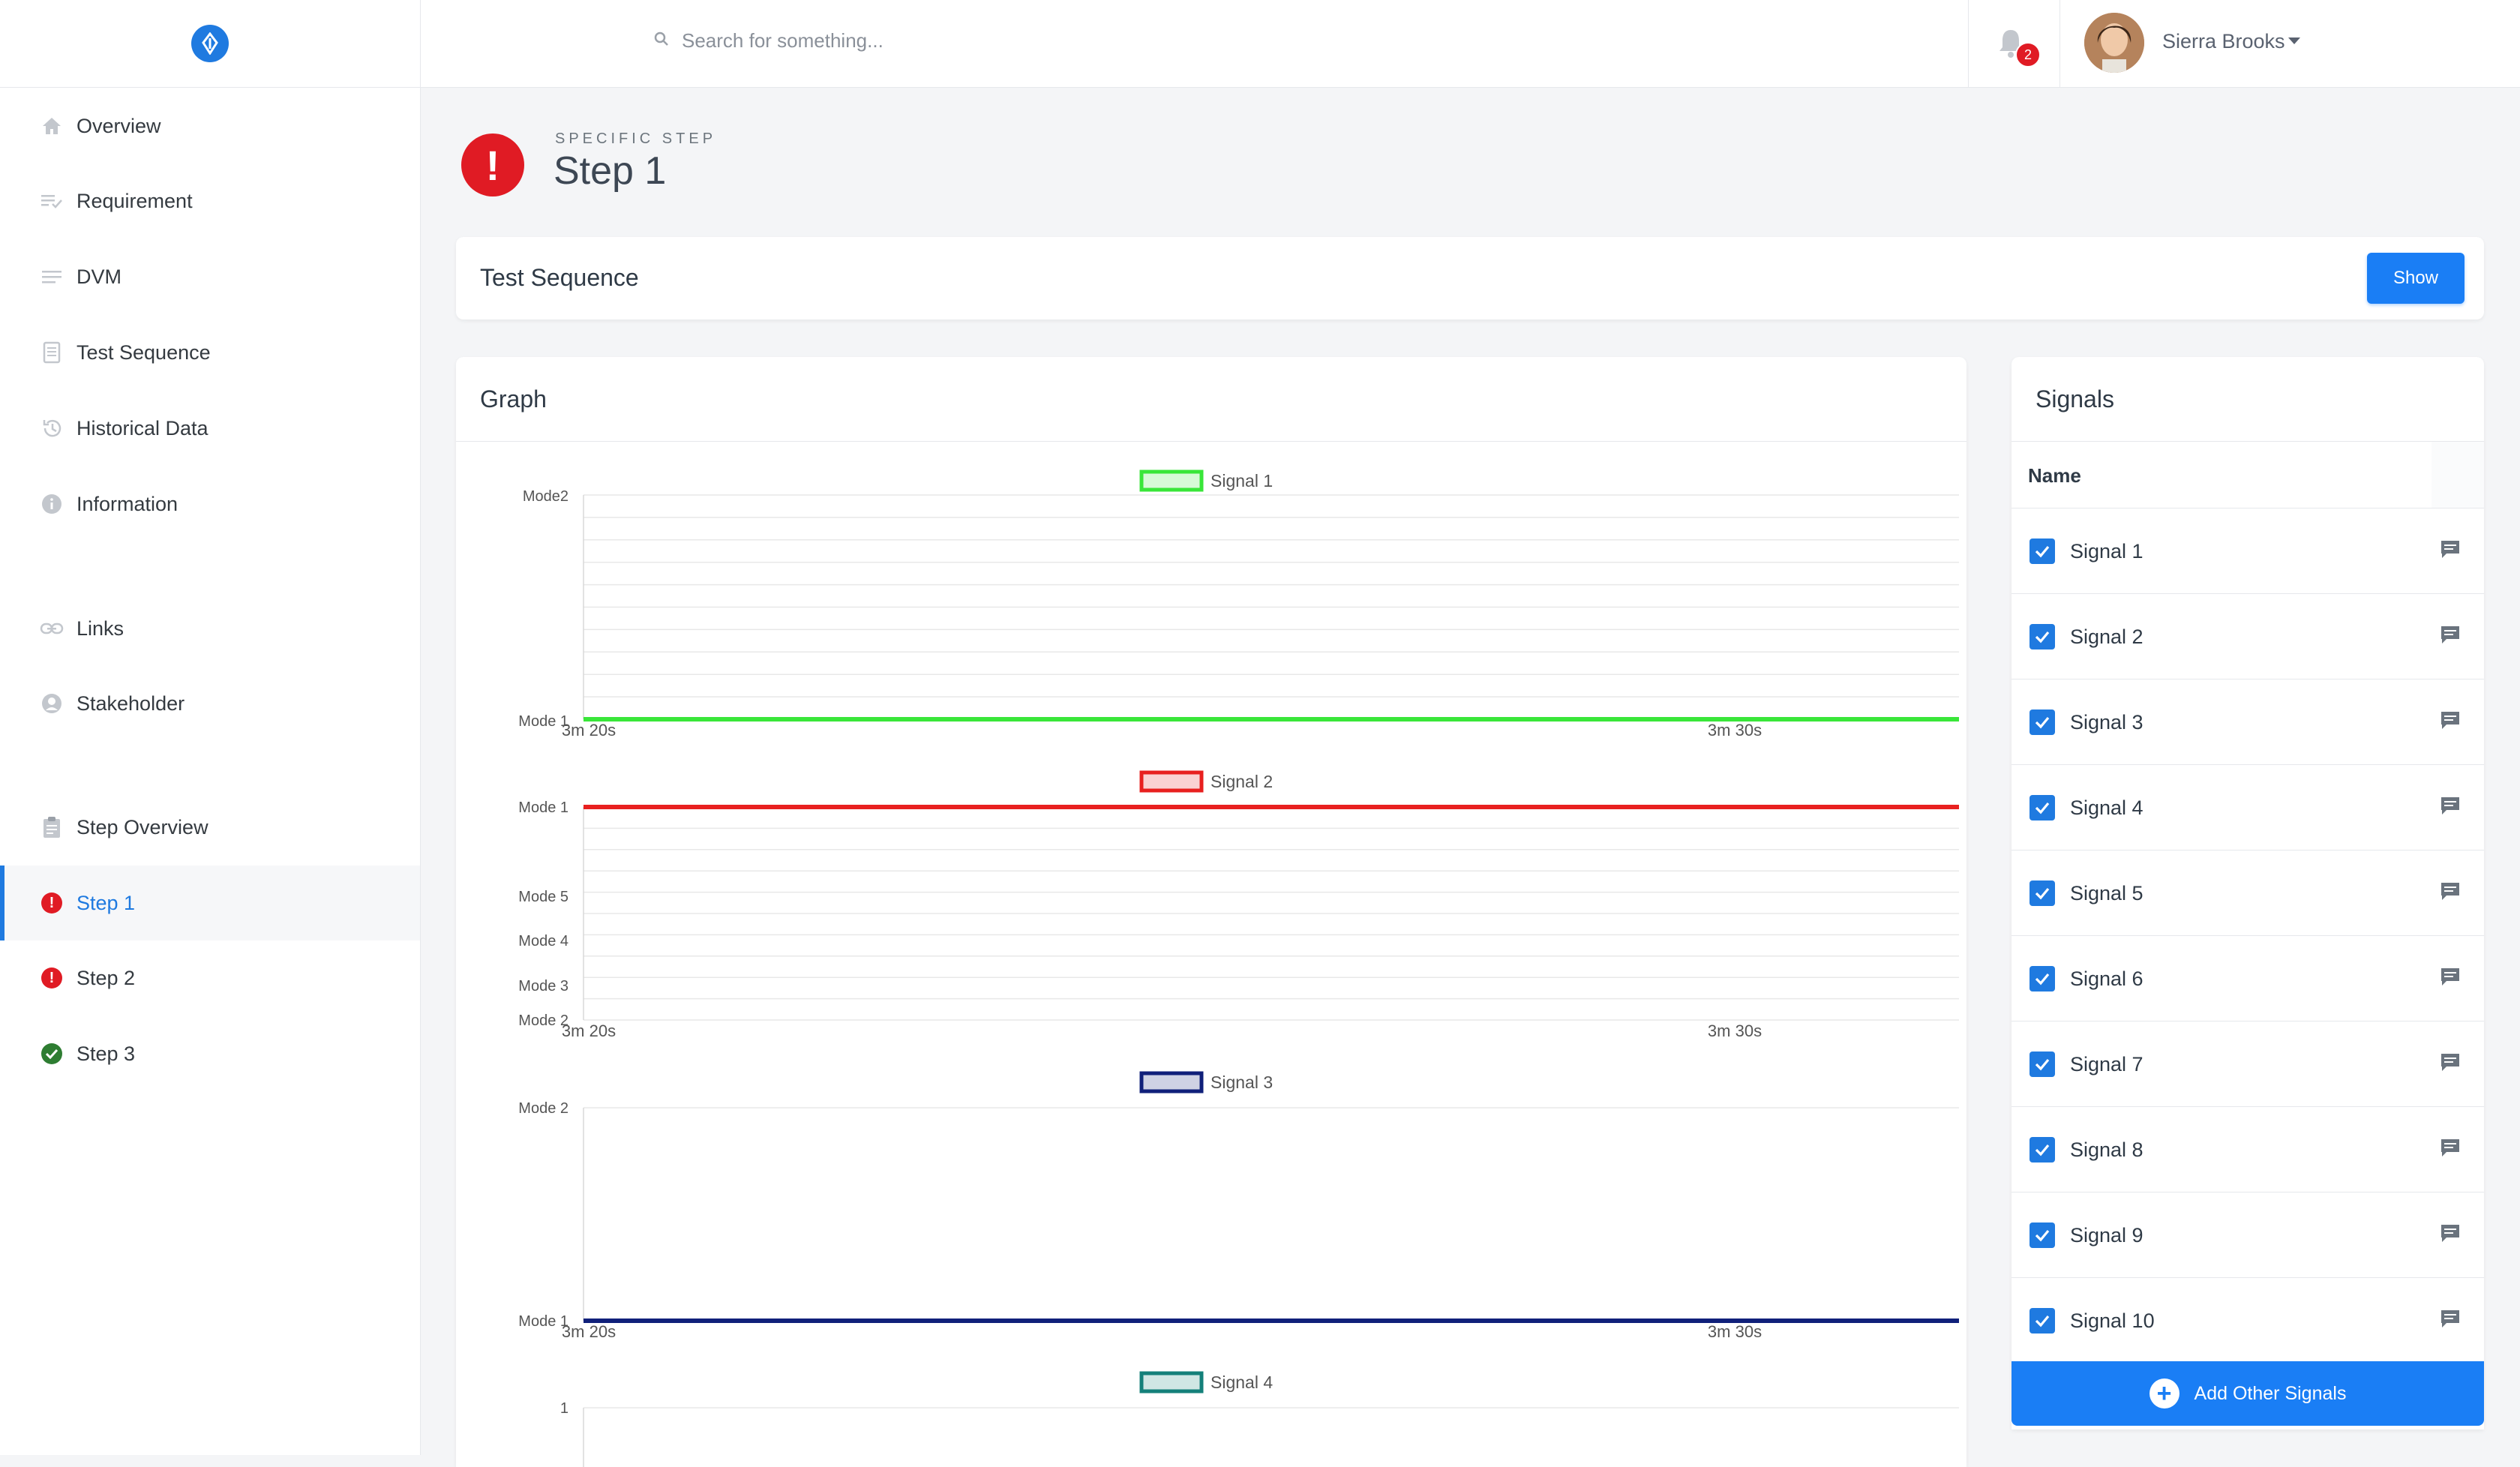 Image resolution: width=2520 pixels, height=1467 pixels. I want to click on home-icon, so click(51, 126).